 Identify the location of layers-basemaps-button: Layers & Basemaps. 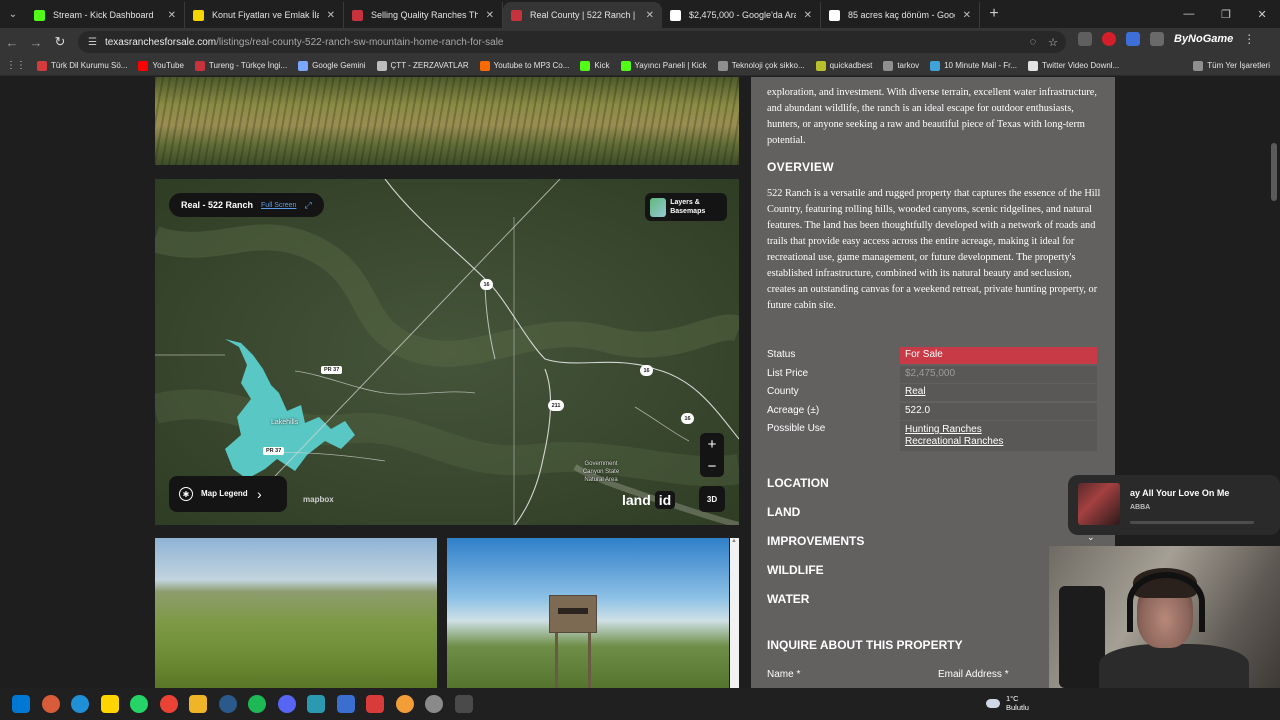
(686, 207).